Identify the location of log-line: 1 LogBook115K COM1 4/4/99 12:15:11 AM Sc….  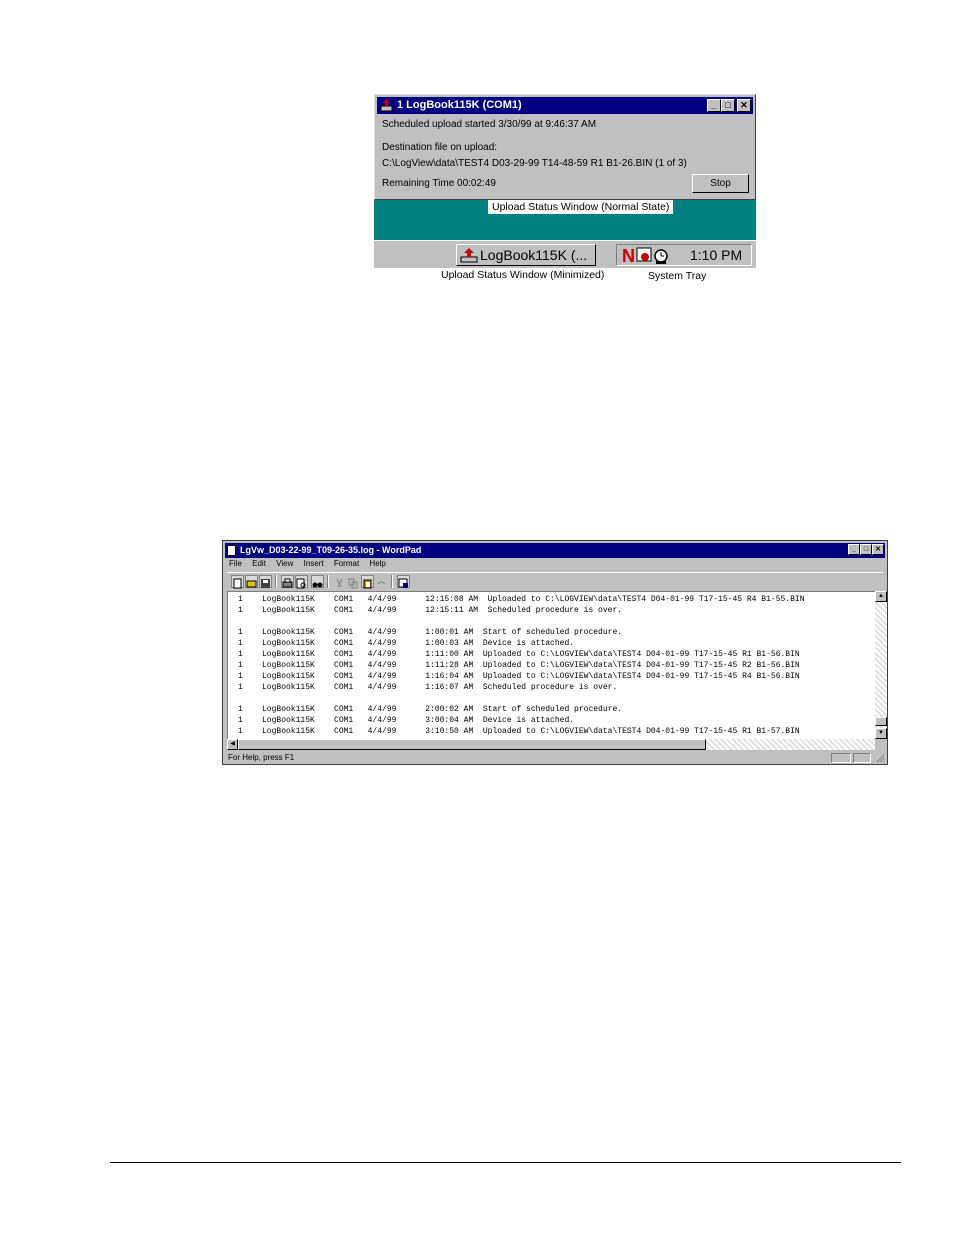
(430, 610).